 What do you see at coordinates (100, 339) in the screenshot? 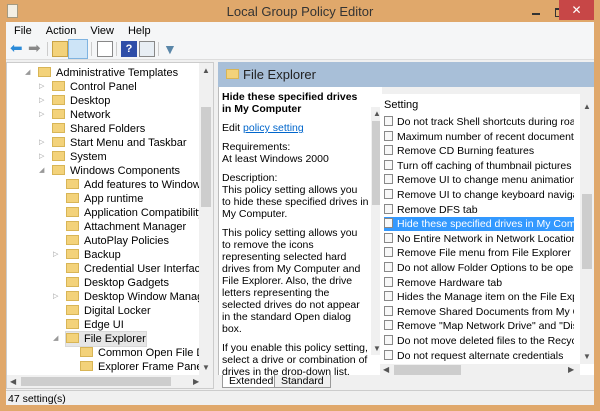
I see `tree-node: ◢ File Explorer` at bounding box center [100, 339].